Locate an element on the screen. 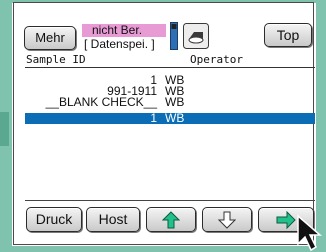  table-row: __BLANK CHECK__ WB is located at coordinates (170, 102).